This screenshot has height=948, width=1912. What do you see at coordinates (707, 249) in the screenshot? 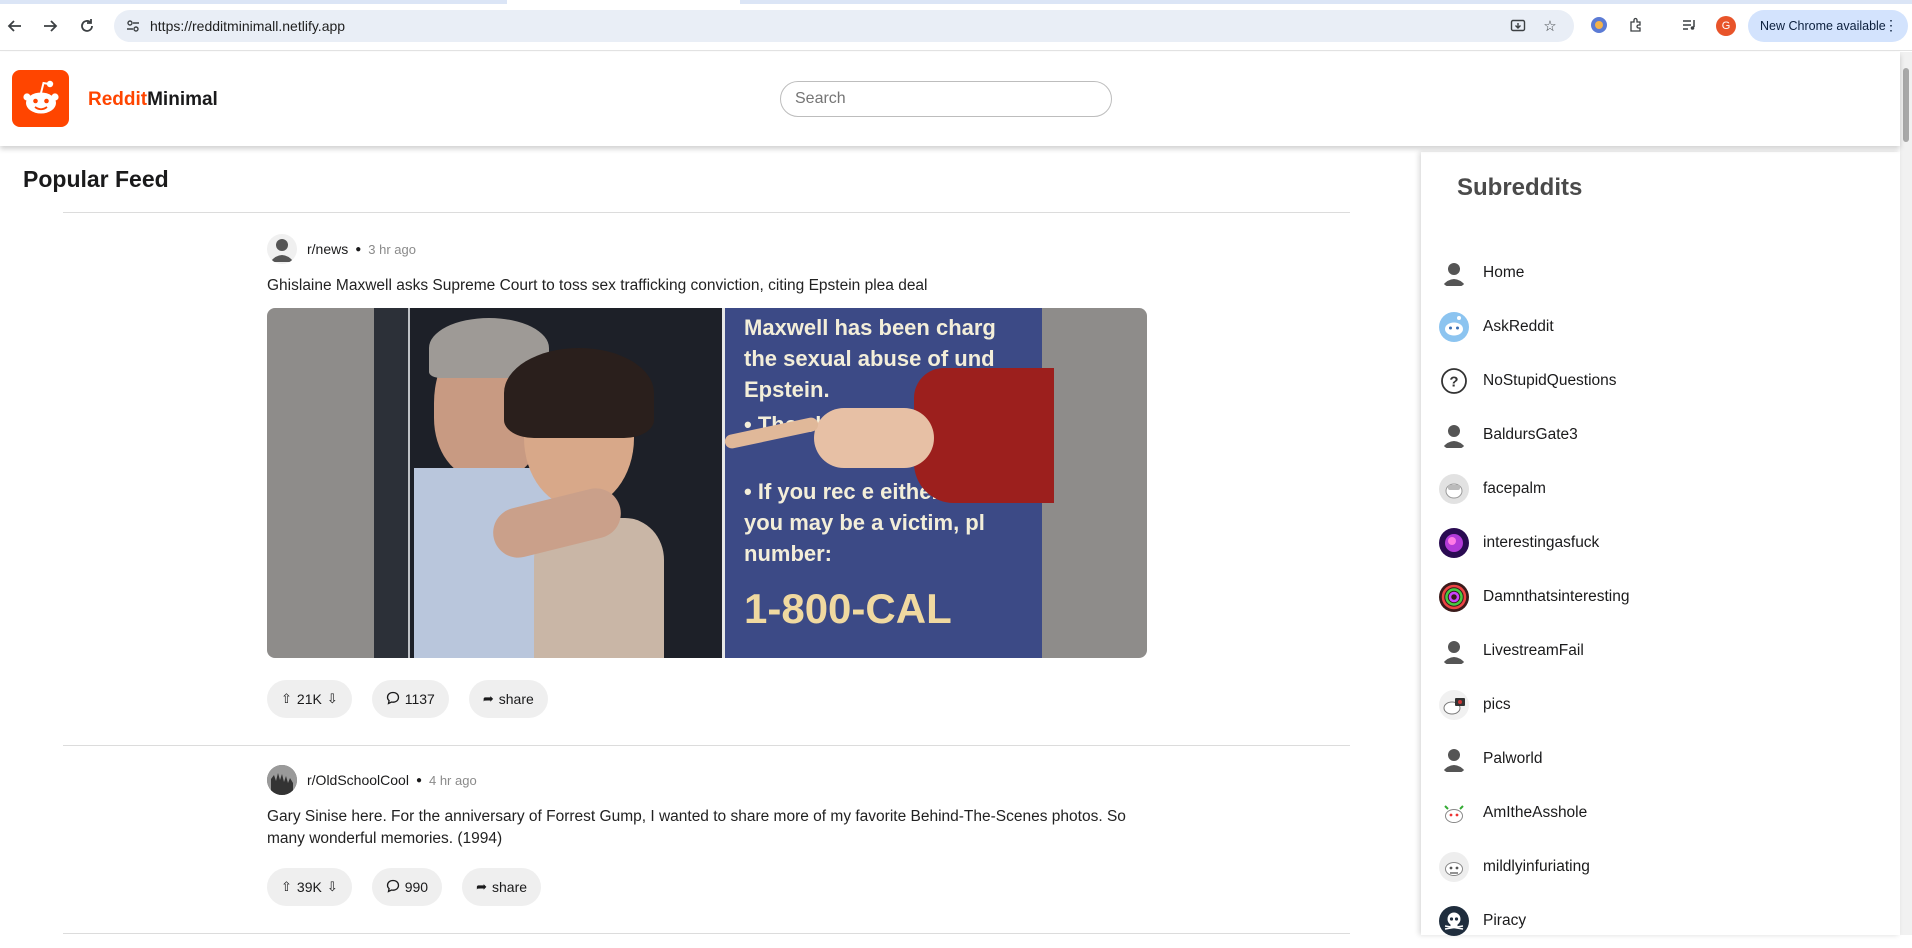
I see `post-meta: r/news ● 3 hr ago` at bounding box center [707, 249].